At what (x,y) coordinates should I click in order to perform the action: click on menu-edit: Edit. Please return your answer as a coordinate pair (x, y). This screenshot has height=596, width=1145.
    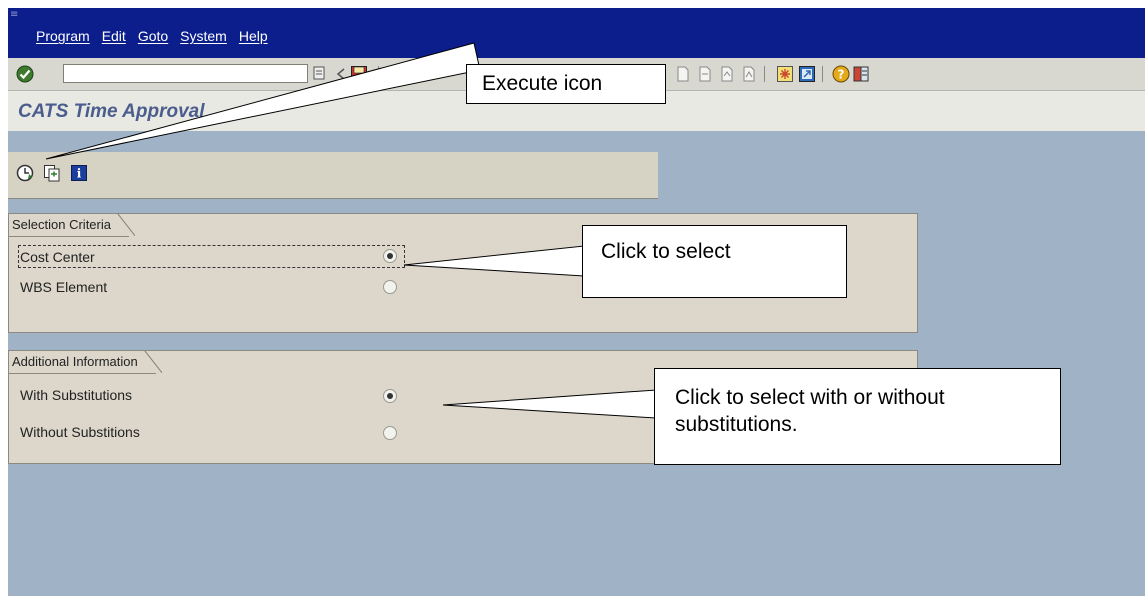
    Looking at the image, I should click on (114, 36).